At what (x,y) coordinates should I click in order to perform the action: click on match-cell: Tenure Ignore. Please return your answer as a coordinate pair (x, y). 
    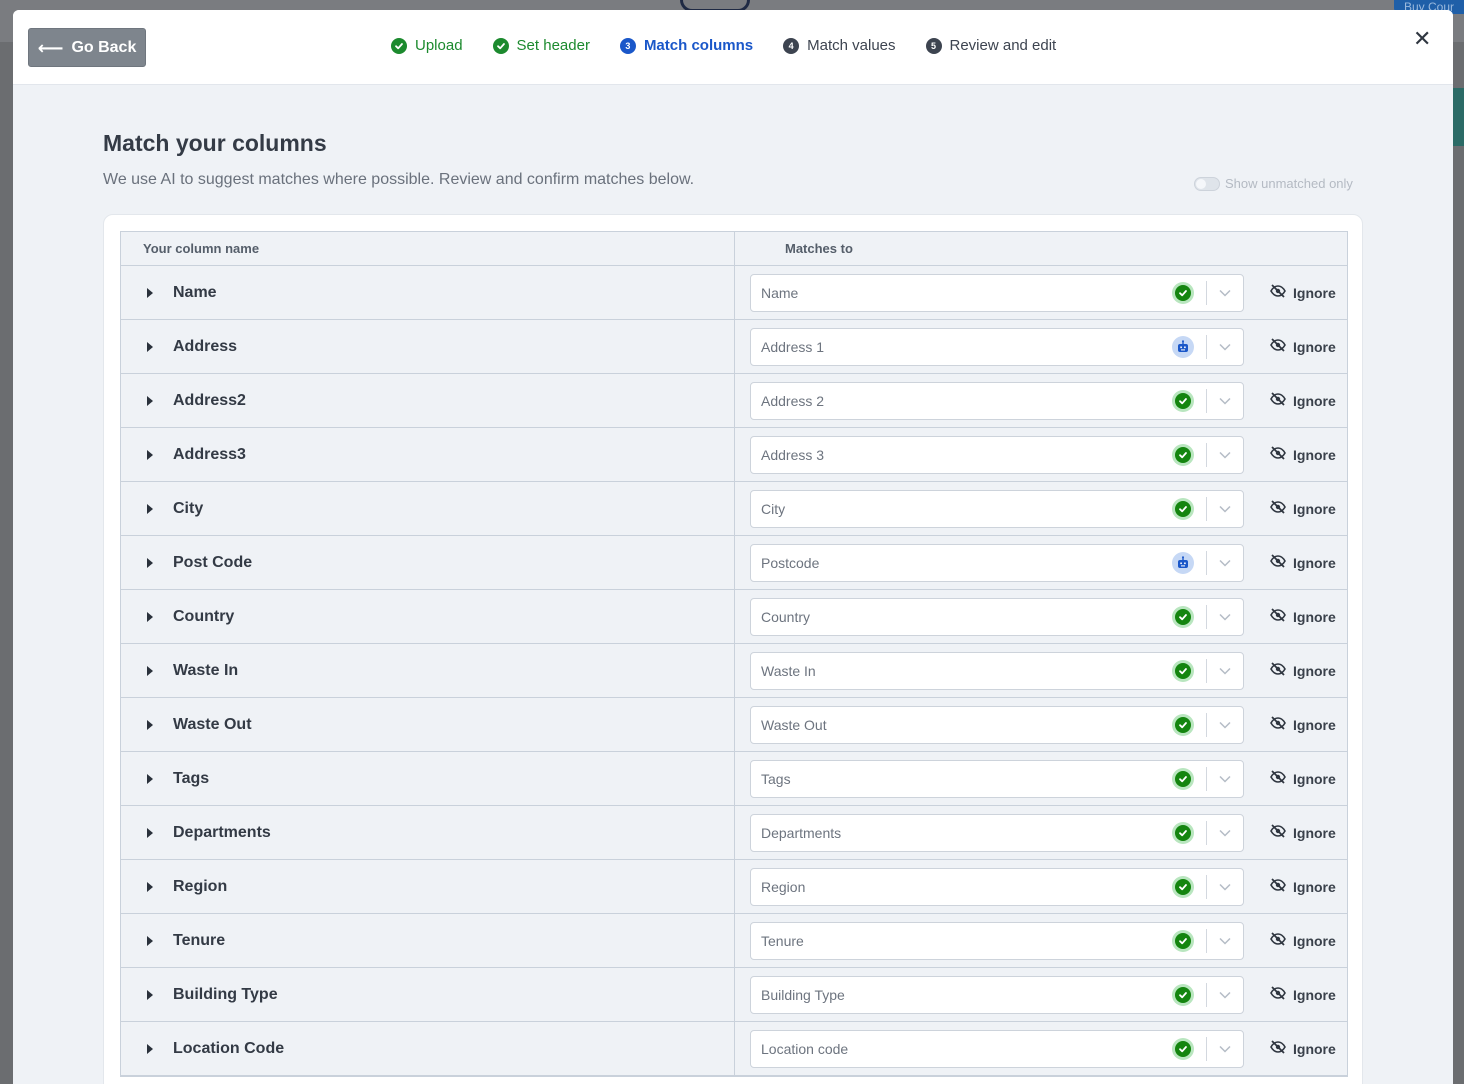
    Looking at the image, I should click on (1041, 940).